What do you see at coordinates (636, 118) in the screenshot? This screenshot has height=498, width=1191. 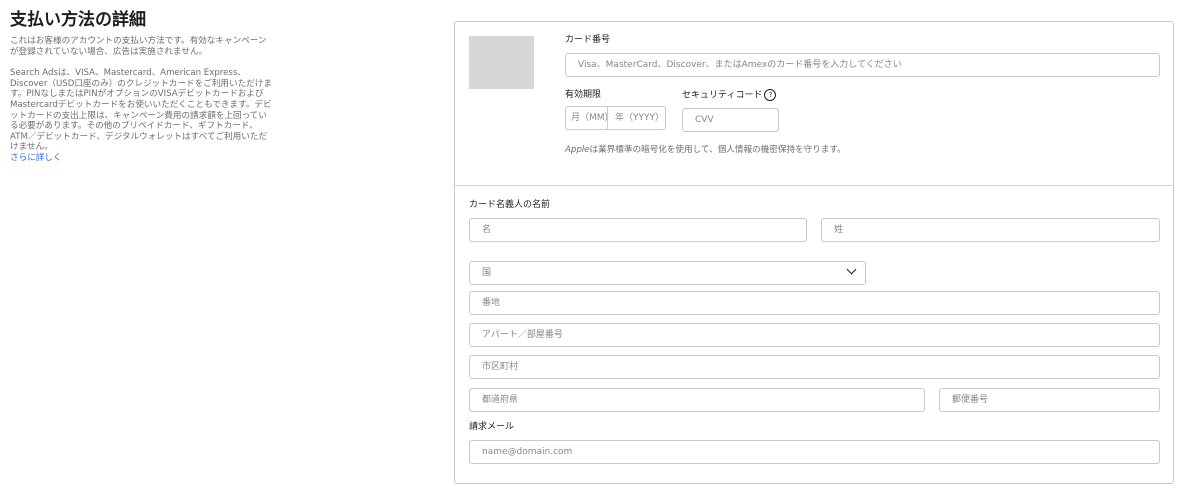 I see `expiry-year-input: 年（YYYY）` at bounding box center [636, 118].